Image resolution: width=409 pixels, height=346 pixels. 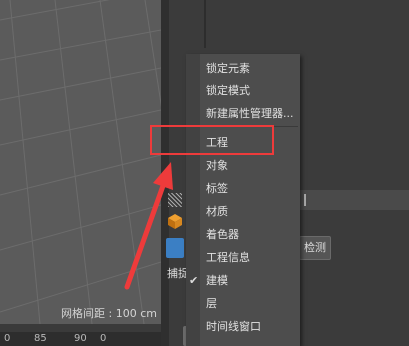 What do you see at coordinates (175, 248) in the screenshot?
I see `blue-toggle-button` at bounding box center [175, 248].